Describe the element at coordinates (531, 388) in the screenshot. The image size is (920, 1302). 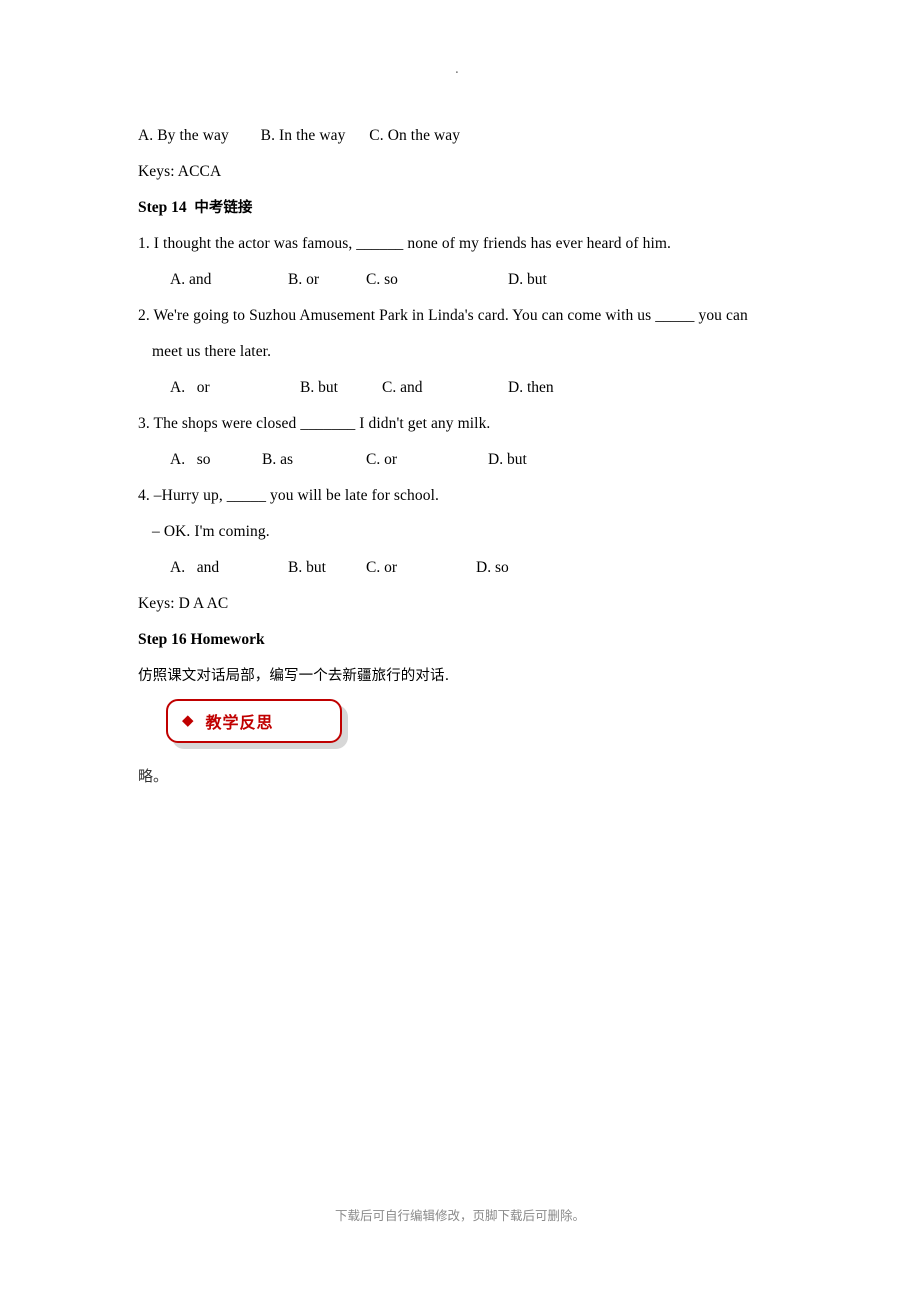
I see `option-d: D. then` at that location.